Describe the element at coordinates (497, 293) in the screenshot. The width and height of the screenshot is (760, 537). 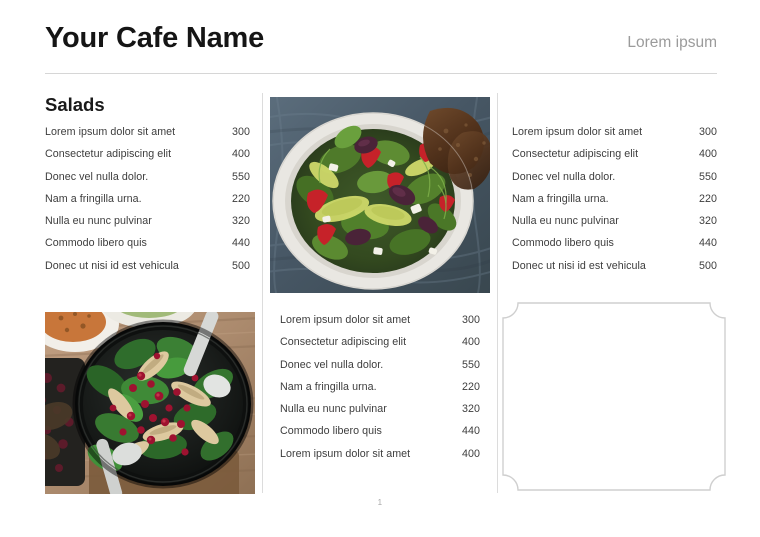
I see `column-divider-right` at that location.